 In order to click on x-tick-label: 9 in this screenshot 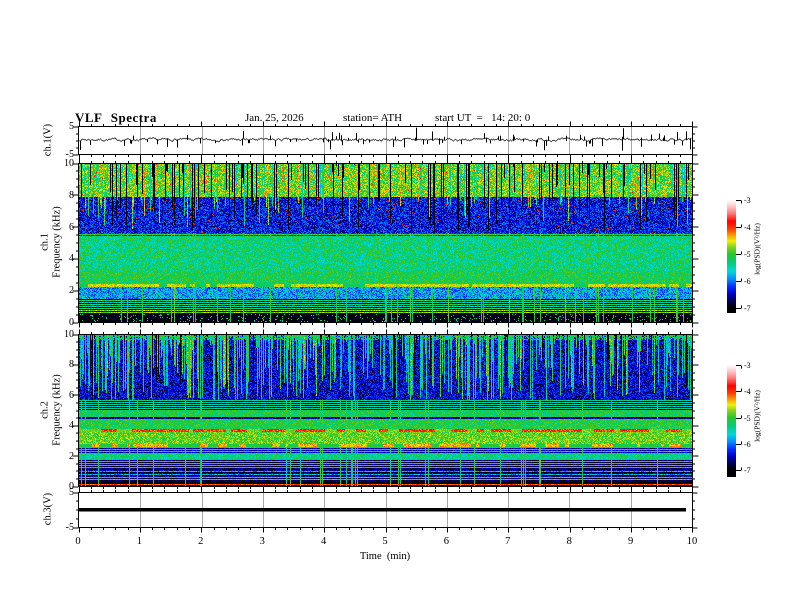, I will do `click(630, 541)`.